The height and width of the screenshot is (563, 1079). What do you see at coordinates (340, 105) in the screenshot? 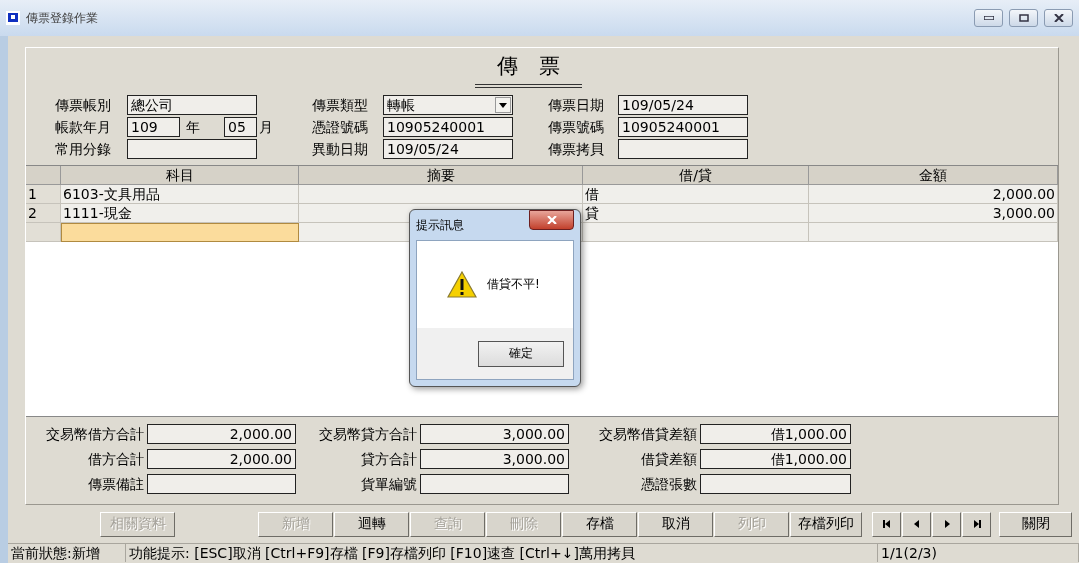
I see `field-label: 傳票類型` at bounding box center [340, 105].